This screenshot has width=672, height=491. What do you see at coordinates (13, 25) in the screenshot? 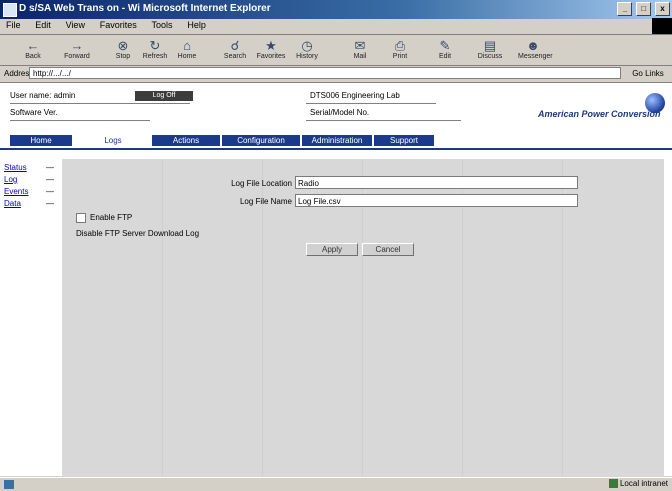
I see `menu-file: File` at bounding box center [13, 25].